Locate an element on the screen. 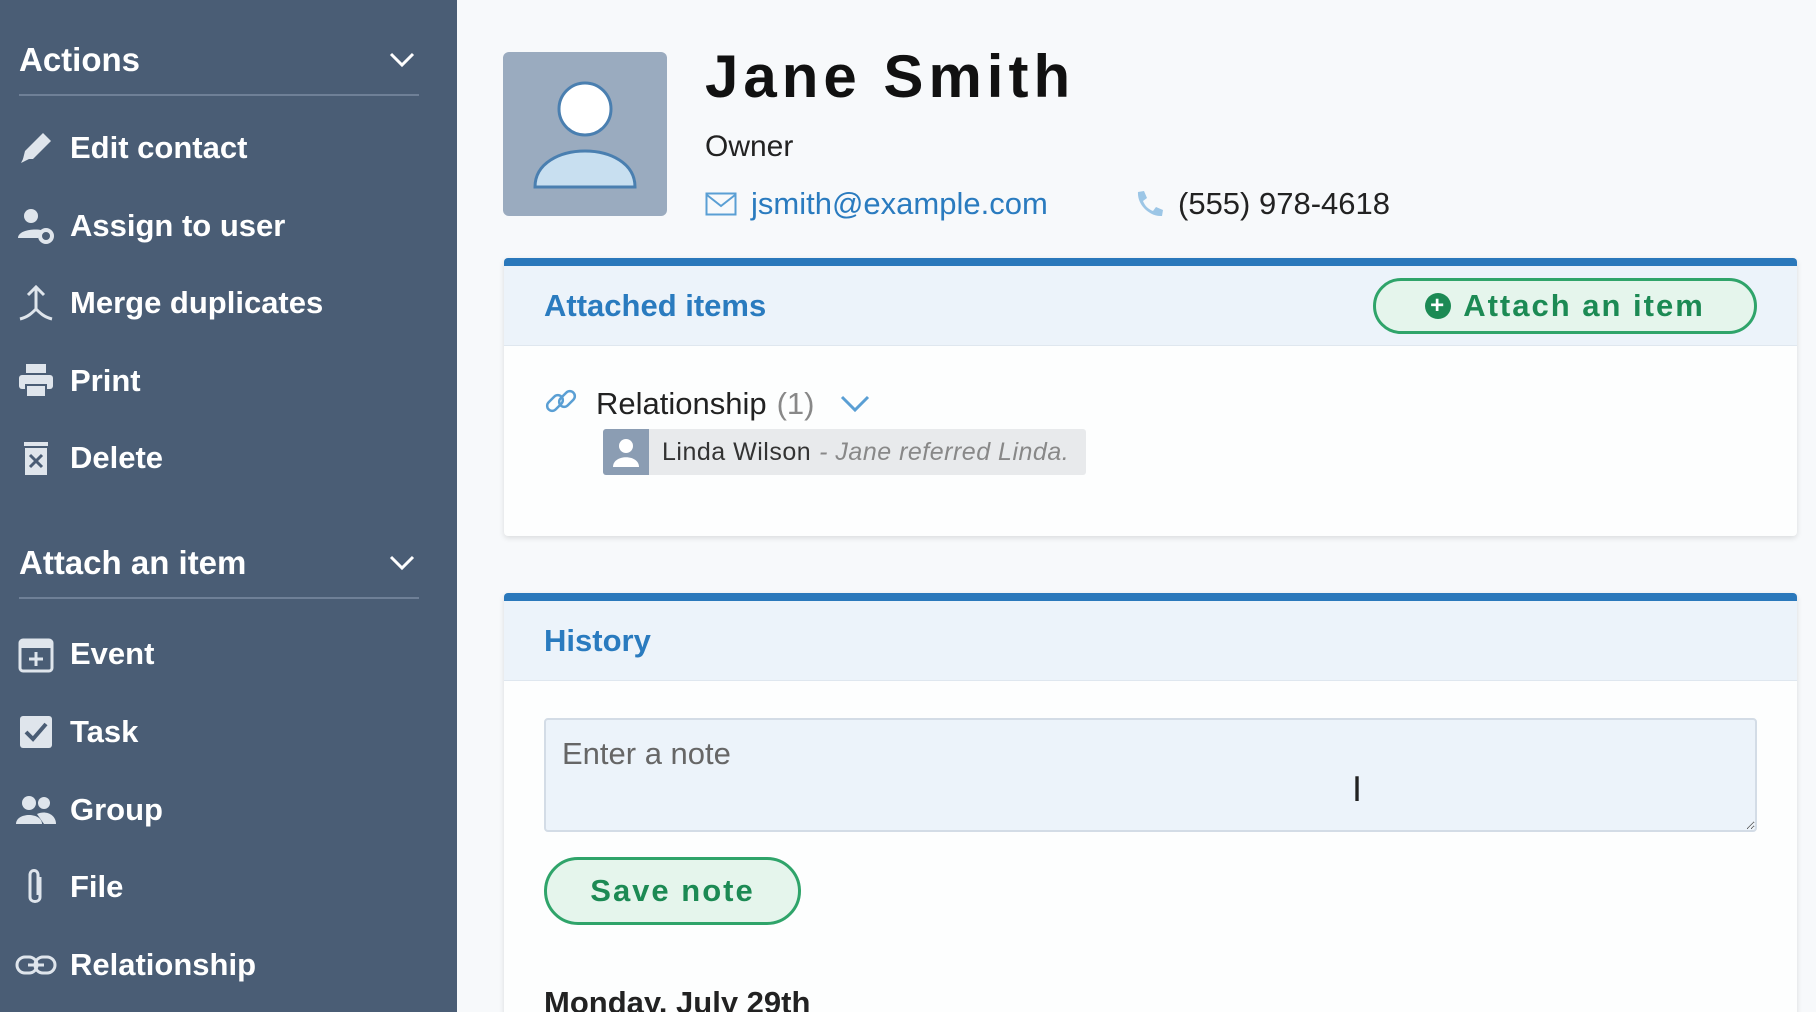 Image resolution: width=1816 pixels, height=1012 pixels. history-header: History is located at coordinates (1150, 641).